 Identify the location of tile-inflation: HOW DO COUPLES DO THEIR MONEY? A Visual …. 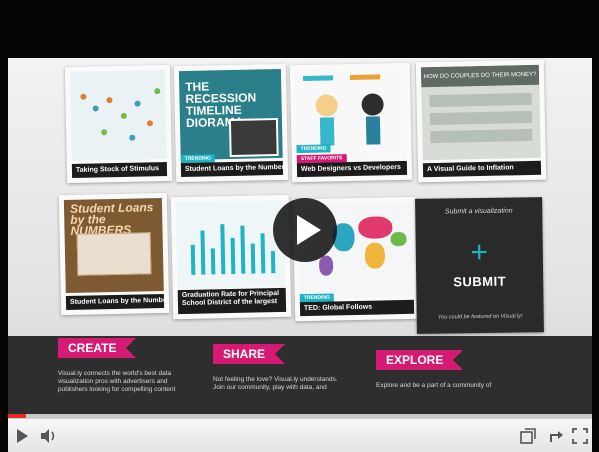
(481, 121).